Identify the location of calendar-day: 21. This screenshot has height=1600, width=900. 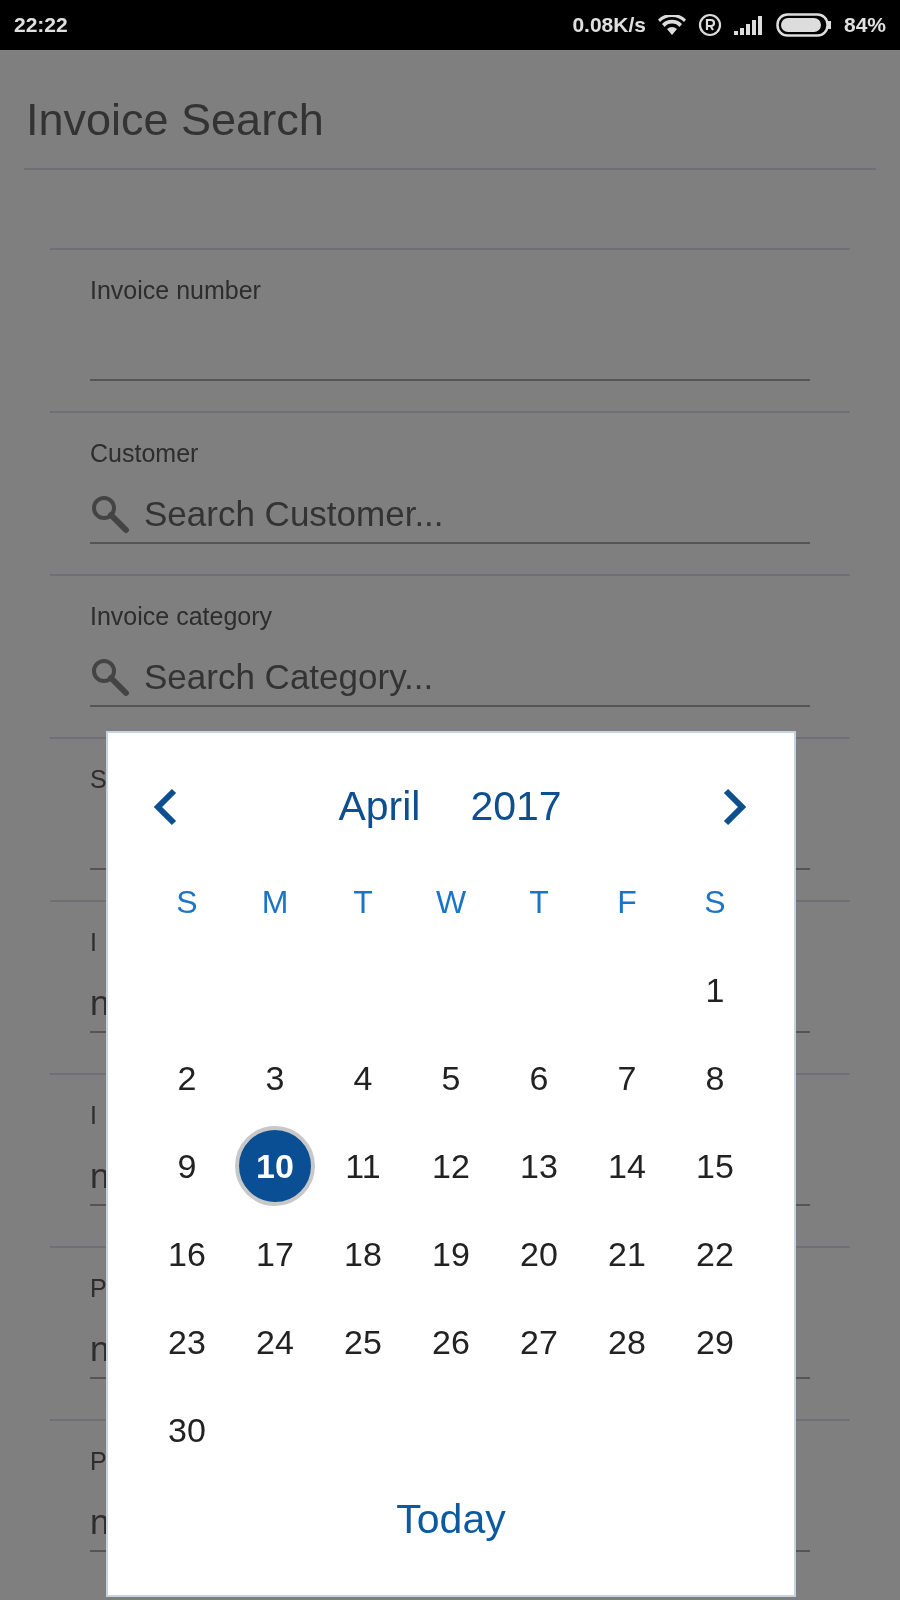
(627, 1254).